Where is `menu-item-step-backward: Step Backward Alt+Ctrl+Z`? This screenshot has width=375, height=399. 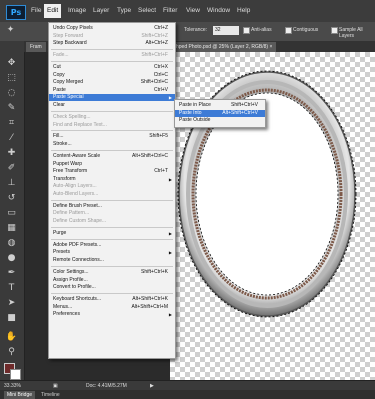 menu-item-step-backward: Step Backward Alt+Ctrl+Z is located at coordinates (112, 43).